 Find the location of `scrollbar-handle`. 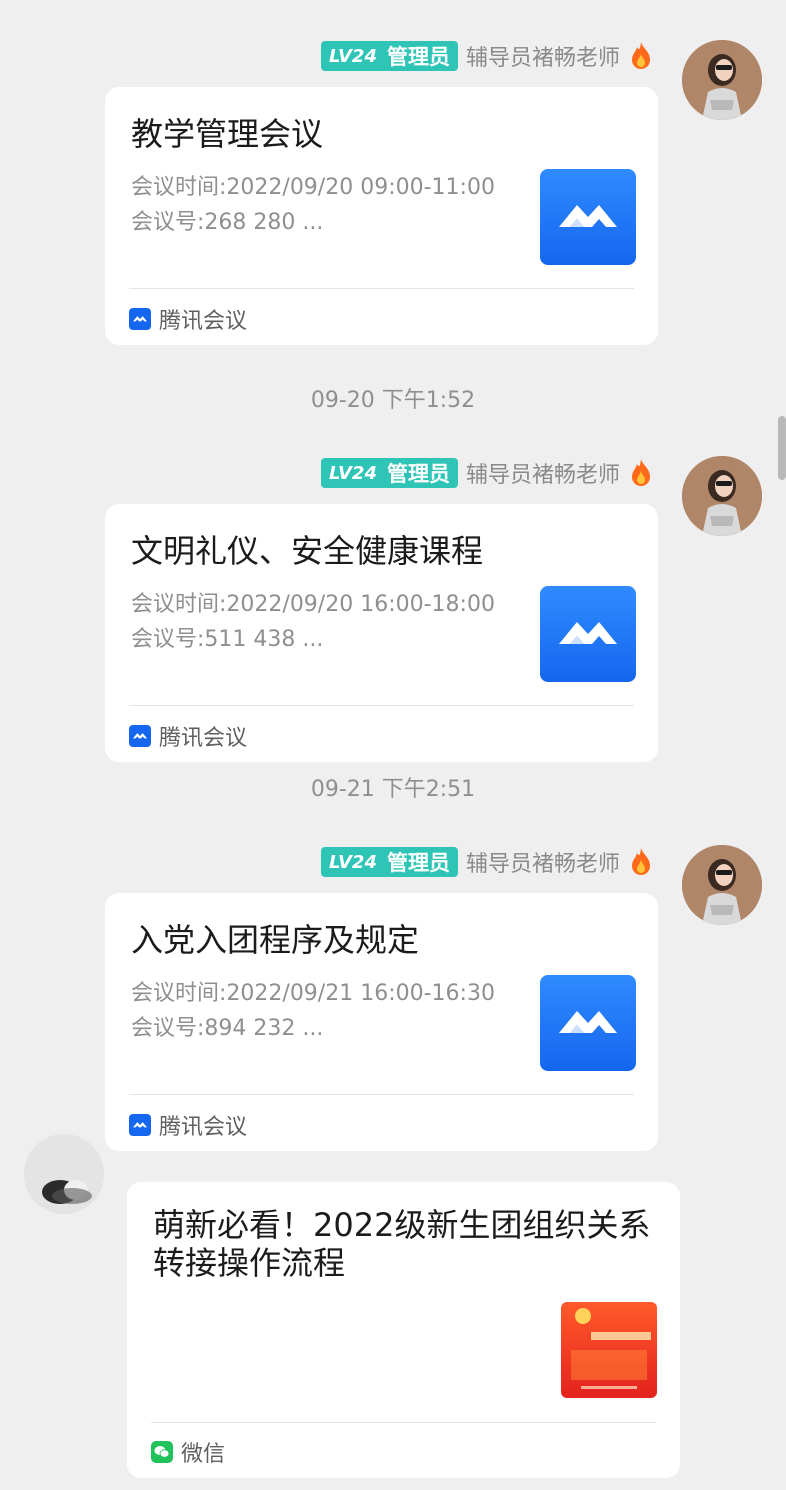

scrollbar-handle is located at coordinates (782, 448).